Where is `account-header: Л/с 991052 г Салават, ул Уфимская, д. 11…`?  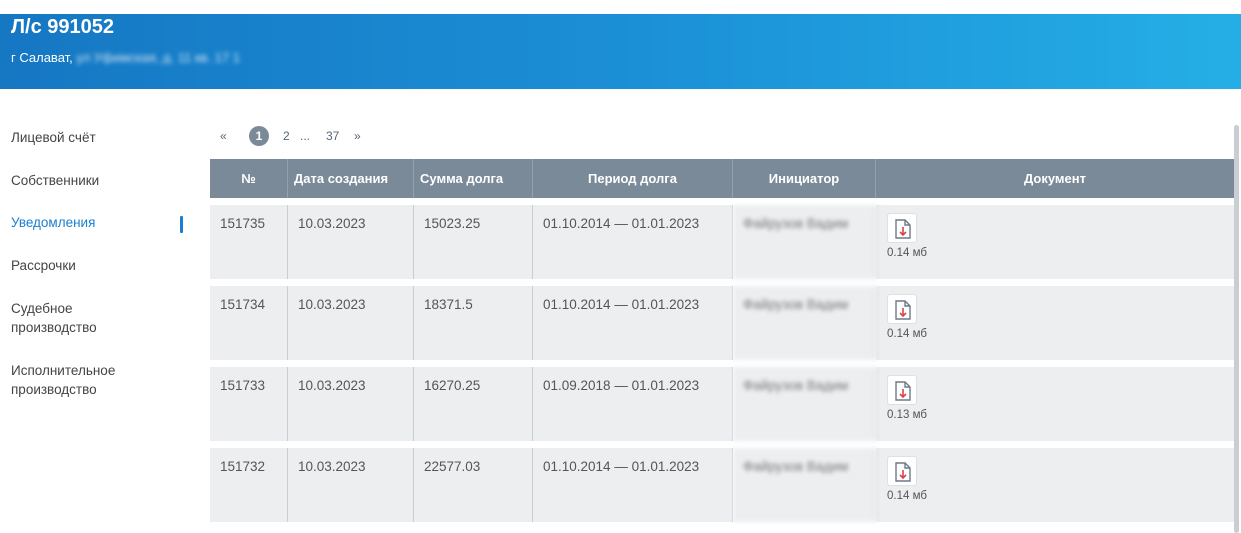 account-header: Л/с 991052 г Салават, ул Уфимская, д. 11… is located at coordinates (620, 51).